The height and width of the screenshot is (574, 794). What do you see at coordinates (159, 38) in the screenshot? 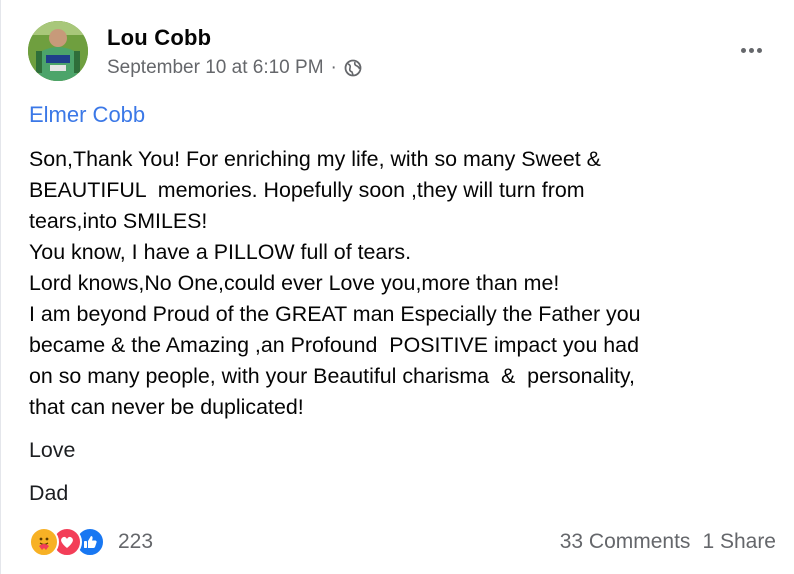
I see `author-name: Lou Cobb` at bounding box center [159, 38].